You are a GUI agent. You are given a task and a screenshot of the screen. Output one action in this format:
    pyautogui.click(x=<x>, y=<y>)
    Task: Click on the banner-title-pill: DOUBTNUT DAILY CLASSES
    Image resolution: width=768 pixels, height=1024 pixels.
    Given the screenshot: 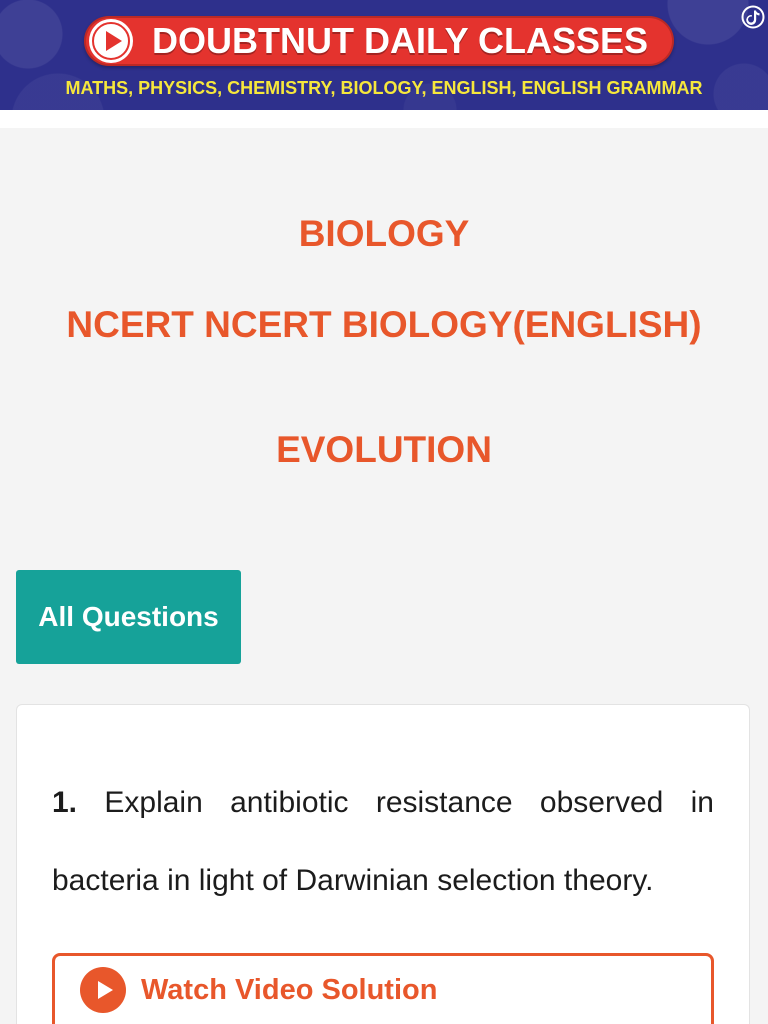 What is the action you would take?
    pyautogui.click(x=379, y=41)
    